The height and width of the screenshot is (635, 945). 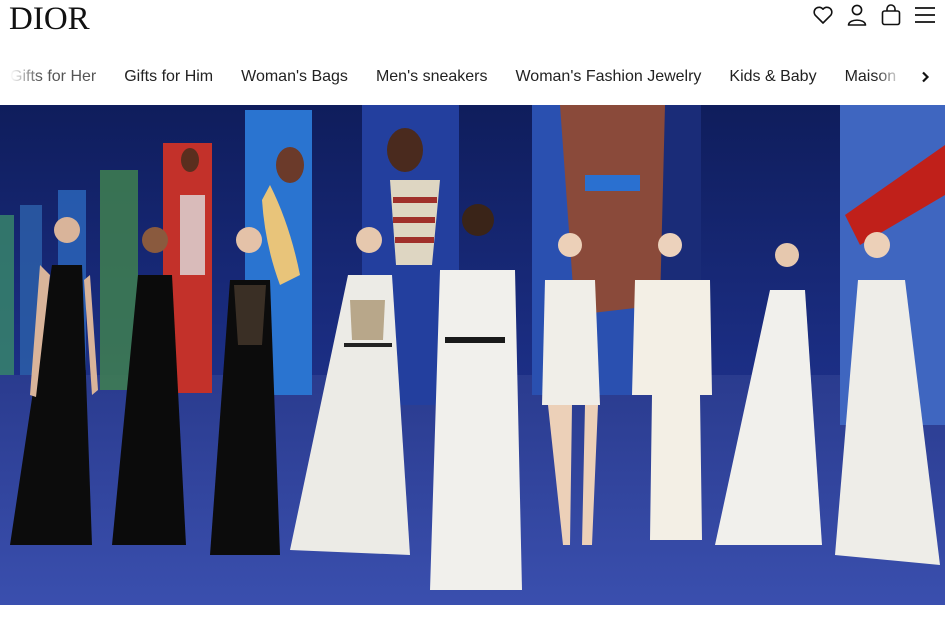 What do you see at coordinates (925, 15) in the screenshot?
I see `menu-icon` at bounding box center [925, 15].